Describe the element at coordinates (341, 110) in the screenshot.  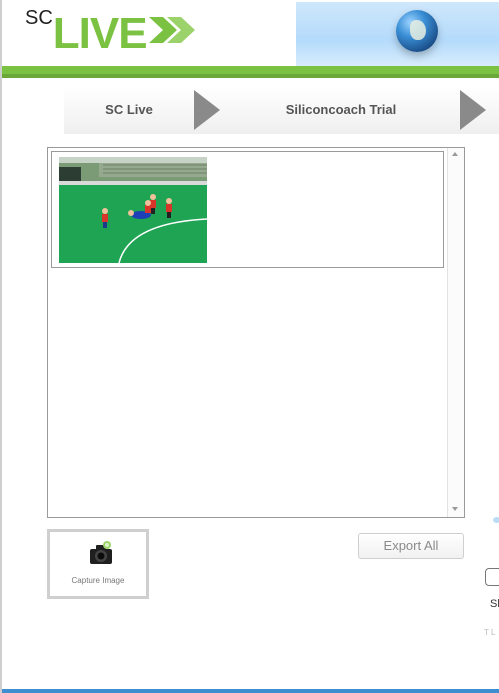
I see `breadcrumb-item-siliconcoach-trial: Siliconcoach Trial` at that location.